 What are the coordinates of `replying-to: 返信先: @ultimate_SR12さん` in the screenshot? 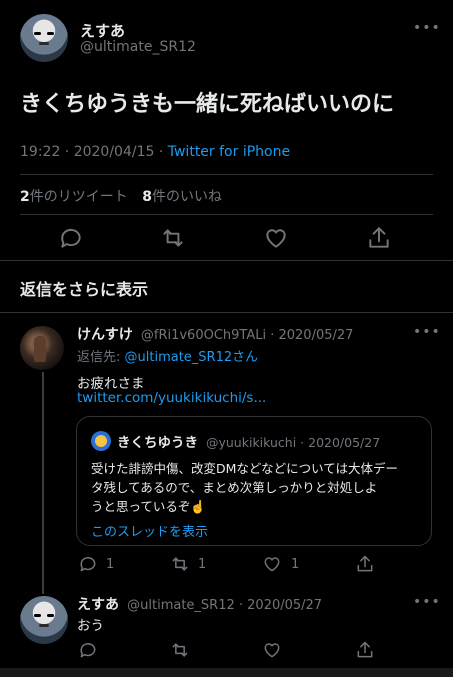 It's located at (167, 355).